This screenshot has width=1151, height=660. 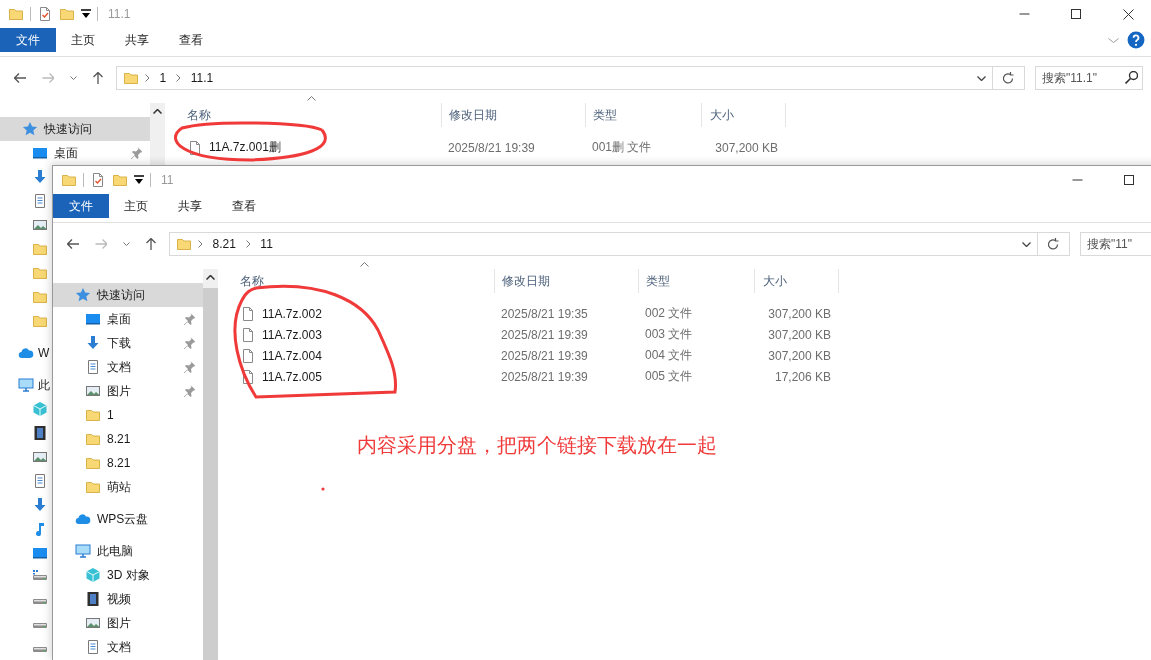 What do you see at coordinates (224, 244) in the screenshot?
I see `breadcrumb-item: 8.21` at bounding box center [224, 244].